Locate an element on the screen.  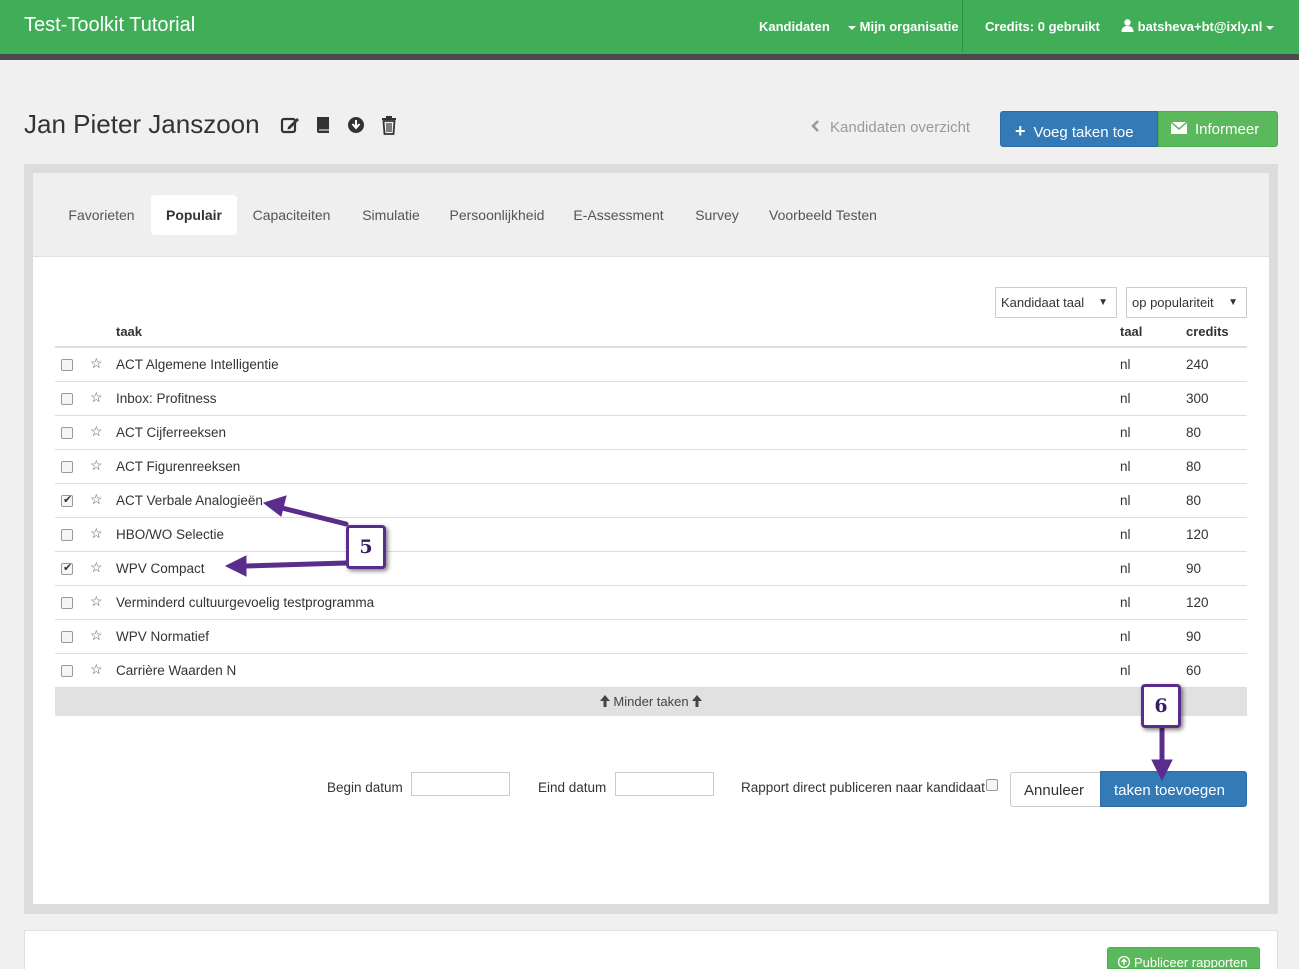
task-name: WPV Normatief is located at coordinates (163, 636).